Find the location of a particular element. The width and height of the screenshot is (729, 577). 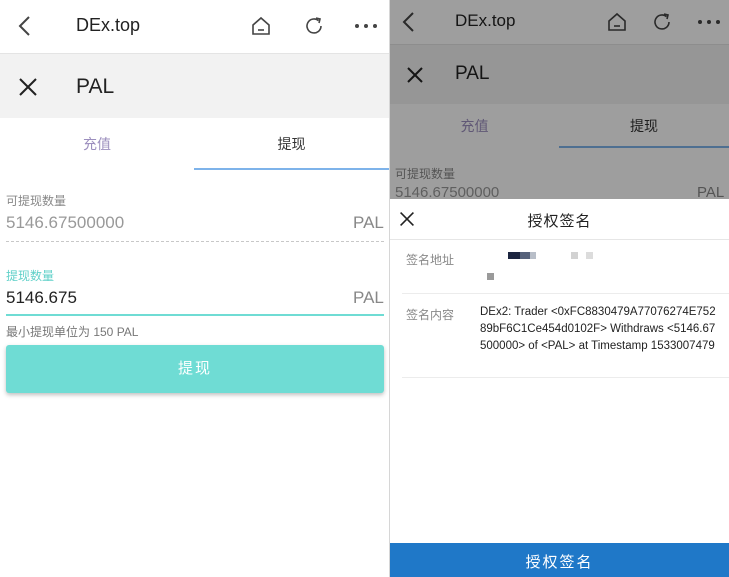

available-label: 可提现数量 is located at coordinates (36, 201).